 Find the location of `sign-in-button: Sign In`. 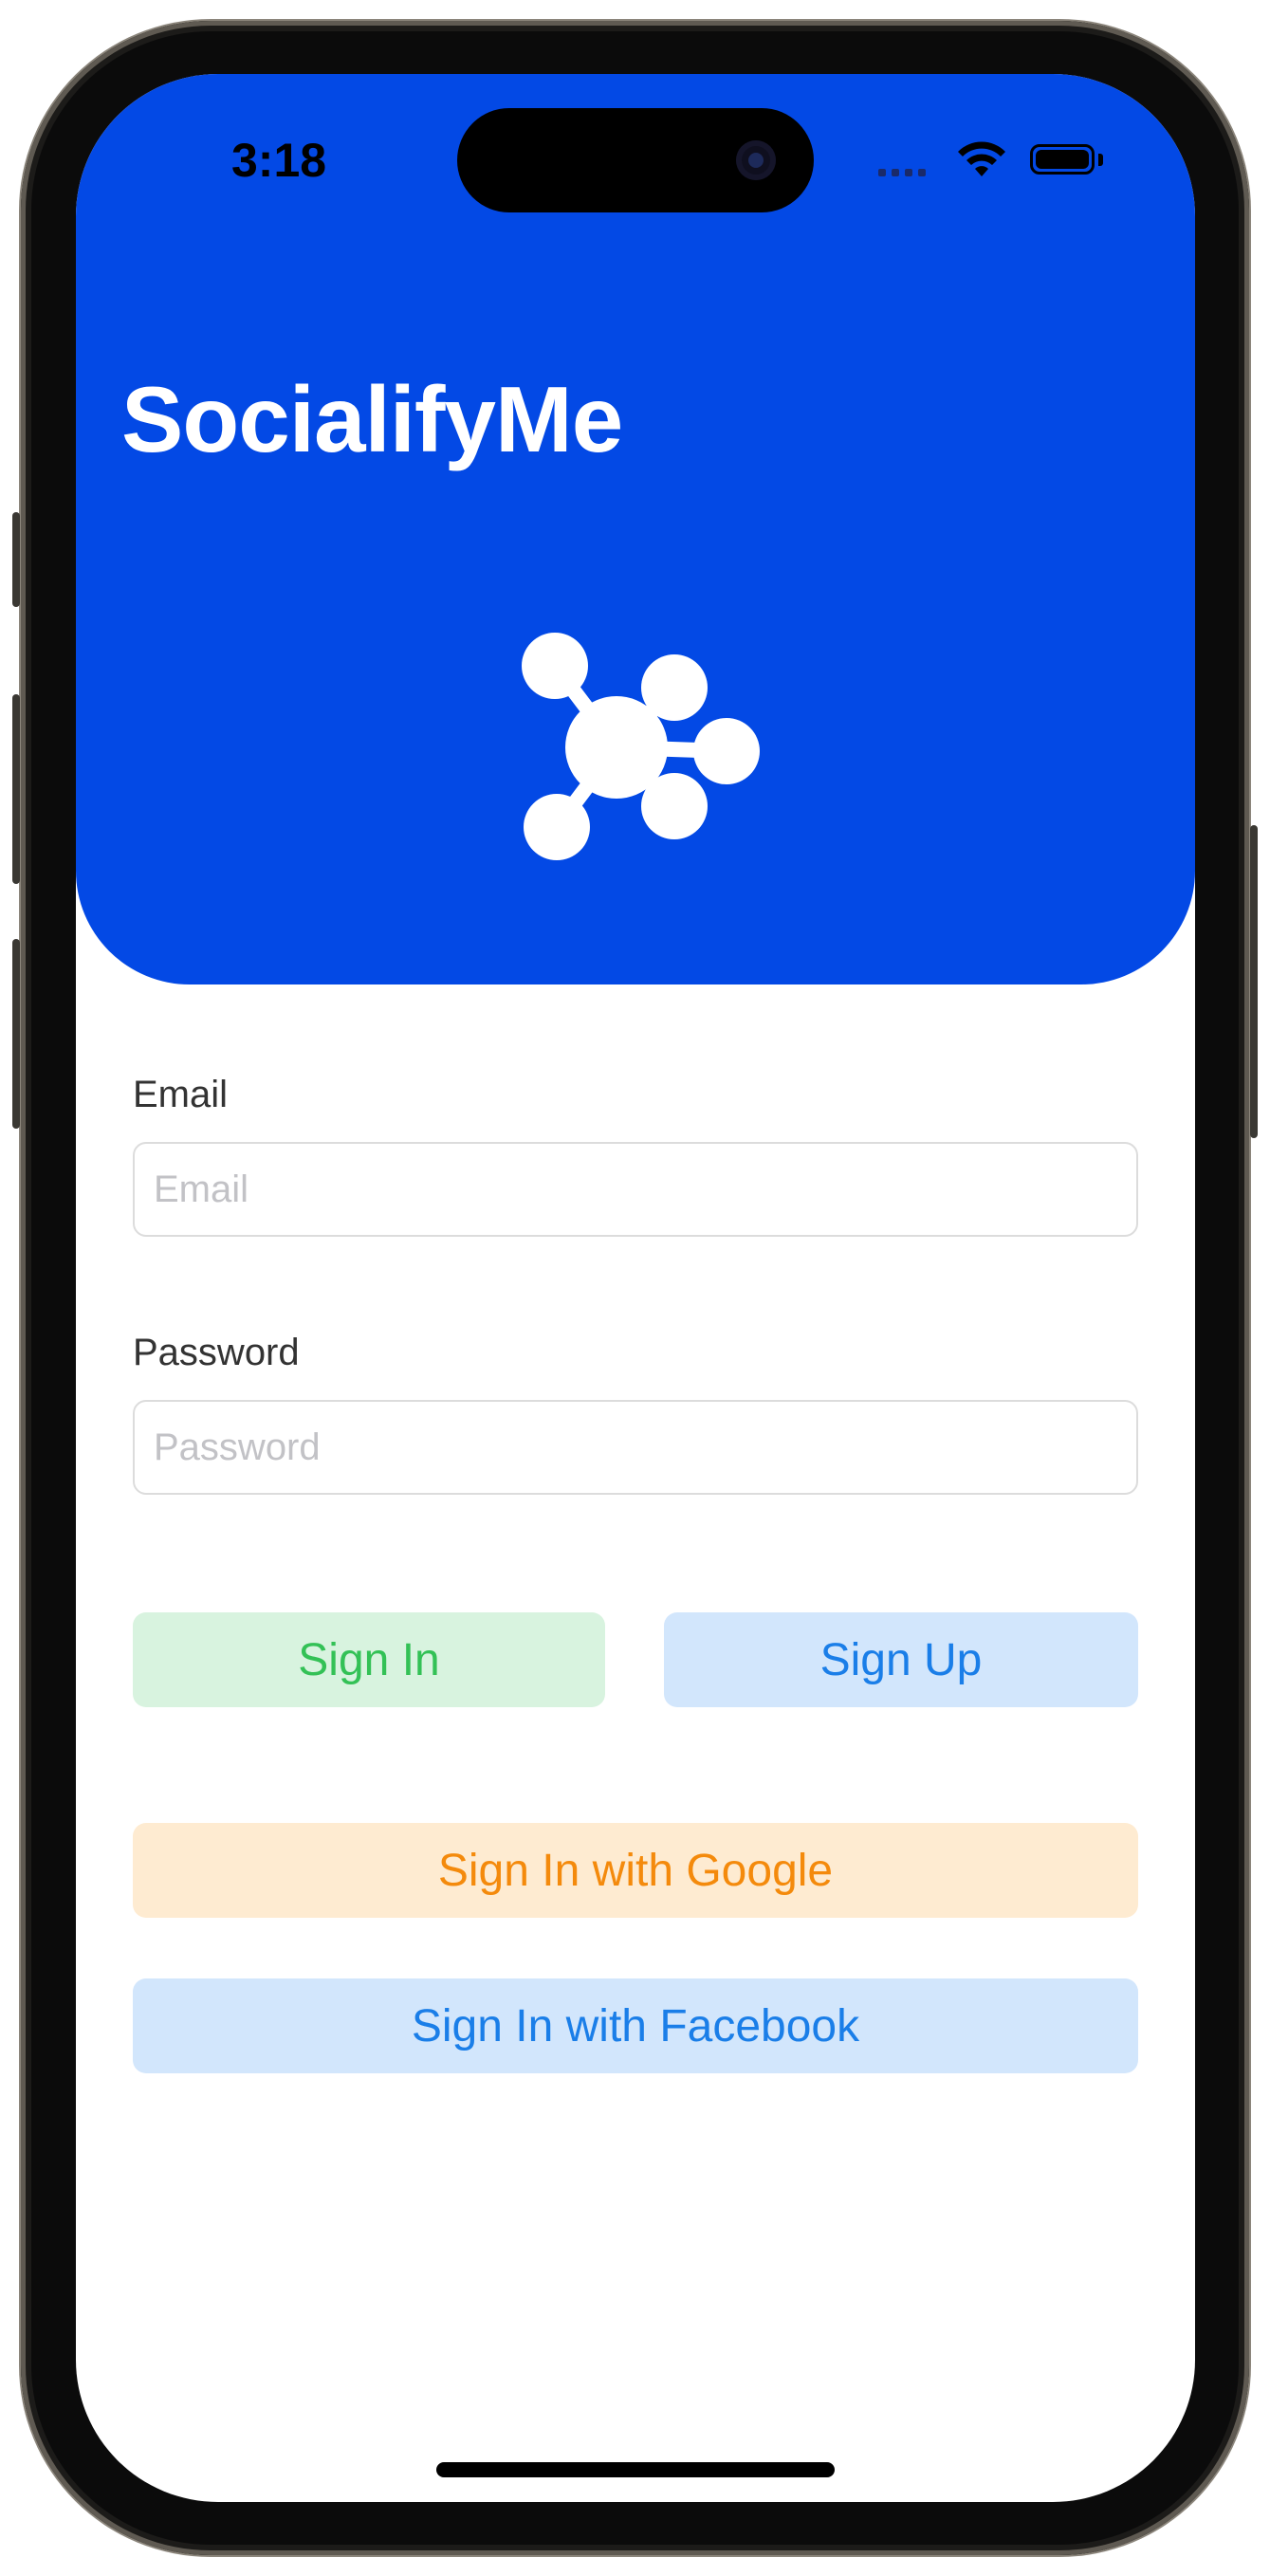

sign-in-button: Sign In is located at coordinates (369, 1659).